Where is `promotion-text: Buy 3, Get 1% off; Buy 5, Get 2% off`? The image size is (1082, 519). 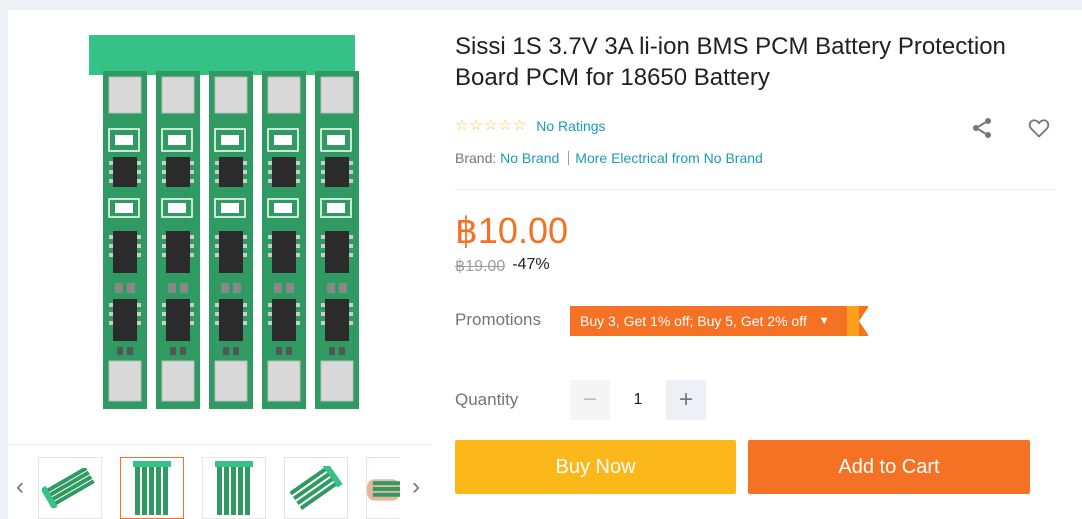 promotion-text: Buy 3, Get 1% off; Buy 5, Get 2% off is located at coordinates (693, 321).